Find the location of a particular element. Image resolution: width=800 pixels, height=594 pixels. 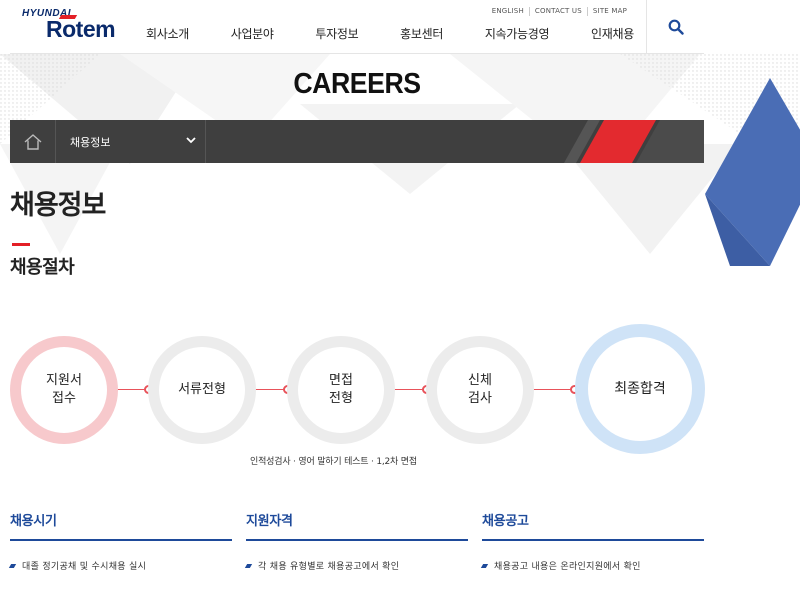

location-bar-stripes is located at coordinates (634, 141).